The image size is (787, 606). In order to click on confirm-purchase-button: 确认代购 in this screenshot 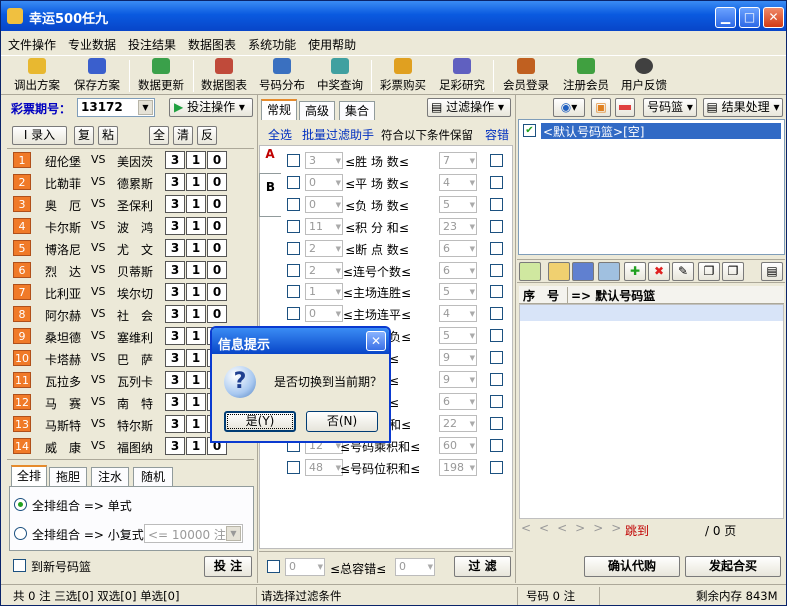, I will do `click(632, 566)`.